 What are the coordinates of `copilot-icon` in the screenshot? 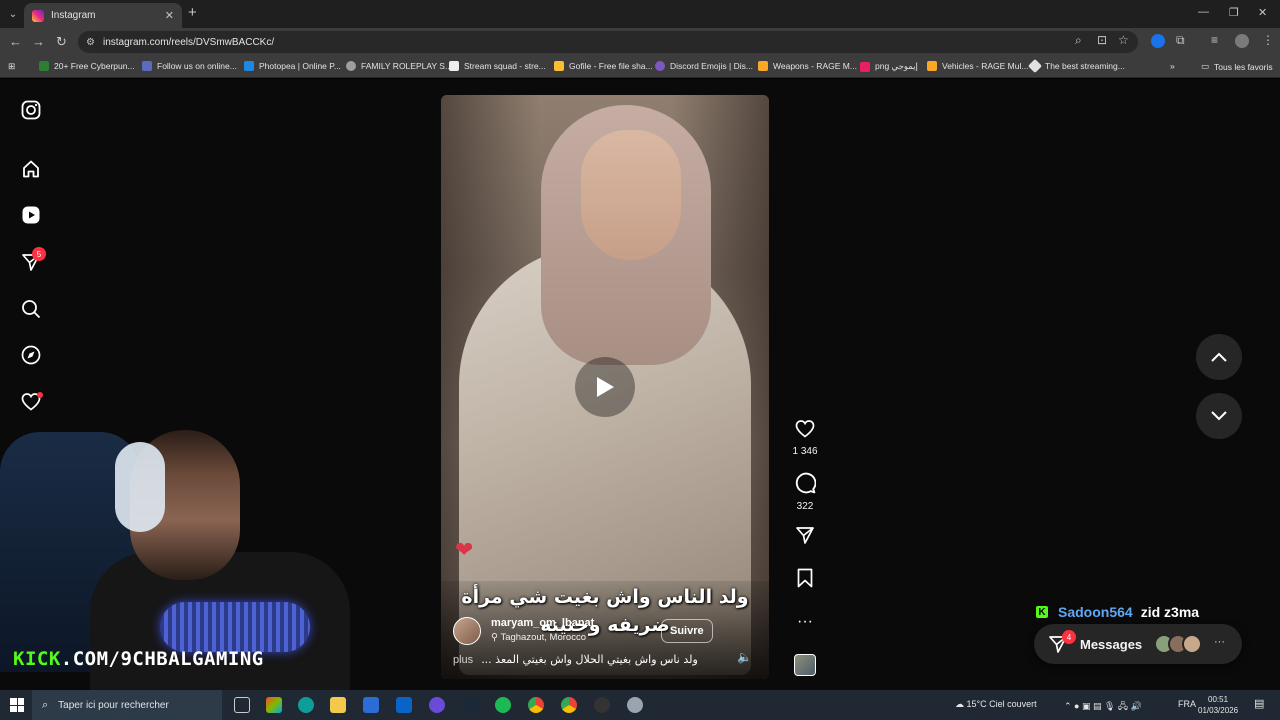 It's located at (274, 705).